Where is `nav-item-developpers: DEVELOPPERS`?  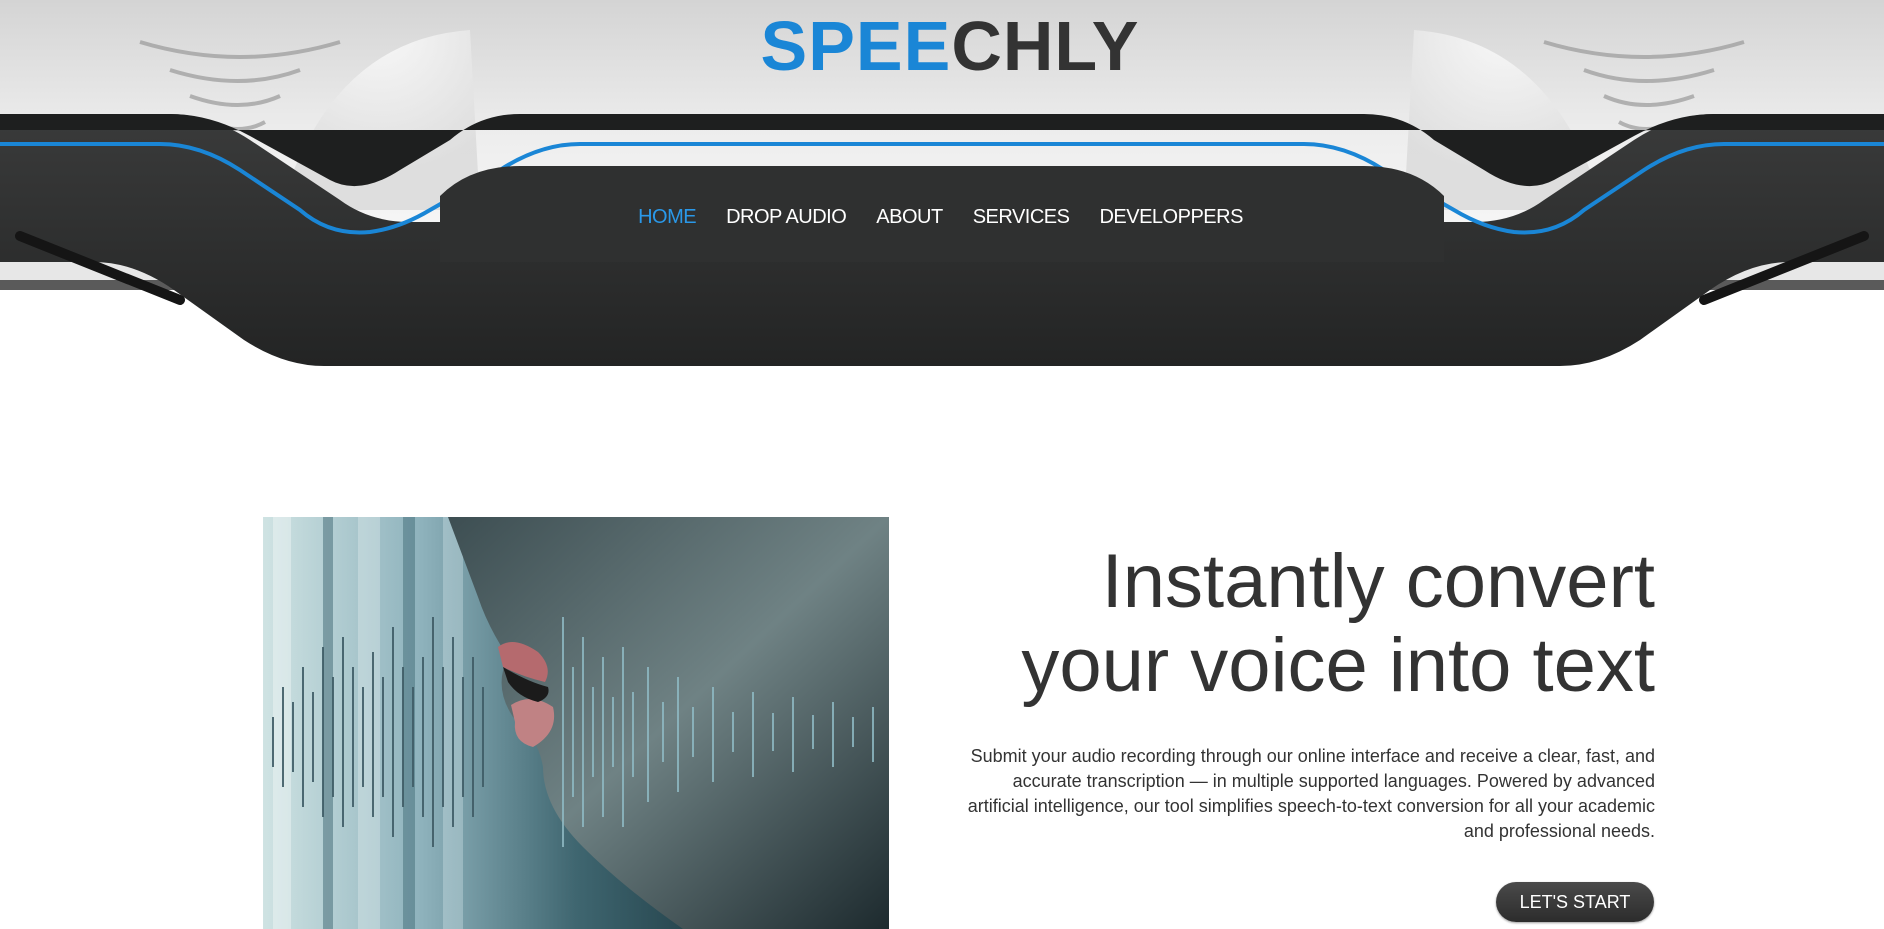 nav-item-developpers: DEVELOPPERS is located at coordinates (1170, 217).